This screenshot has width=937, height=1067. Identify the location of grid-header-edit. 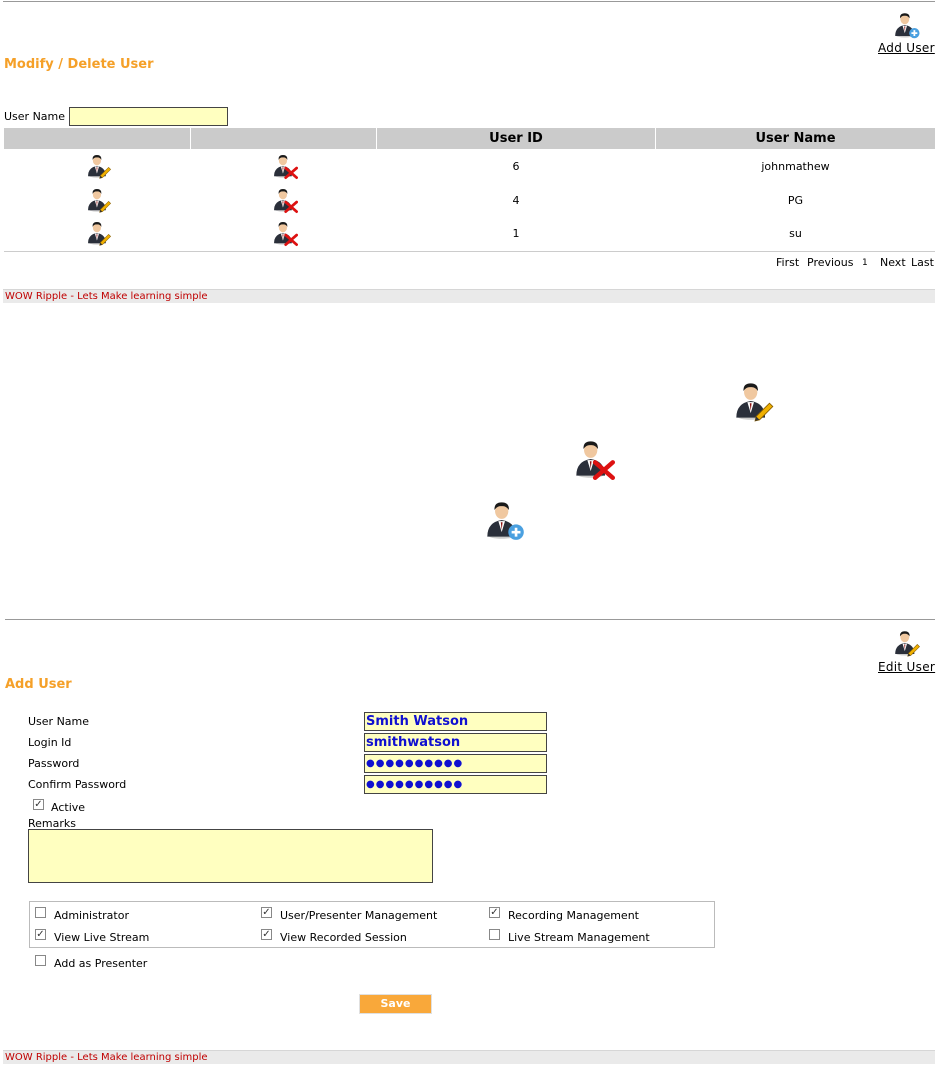
(97, 138).